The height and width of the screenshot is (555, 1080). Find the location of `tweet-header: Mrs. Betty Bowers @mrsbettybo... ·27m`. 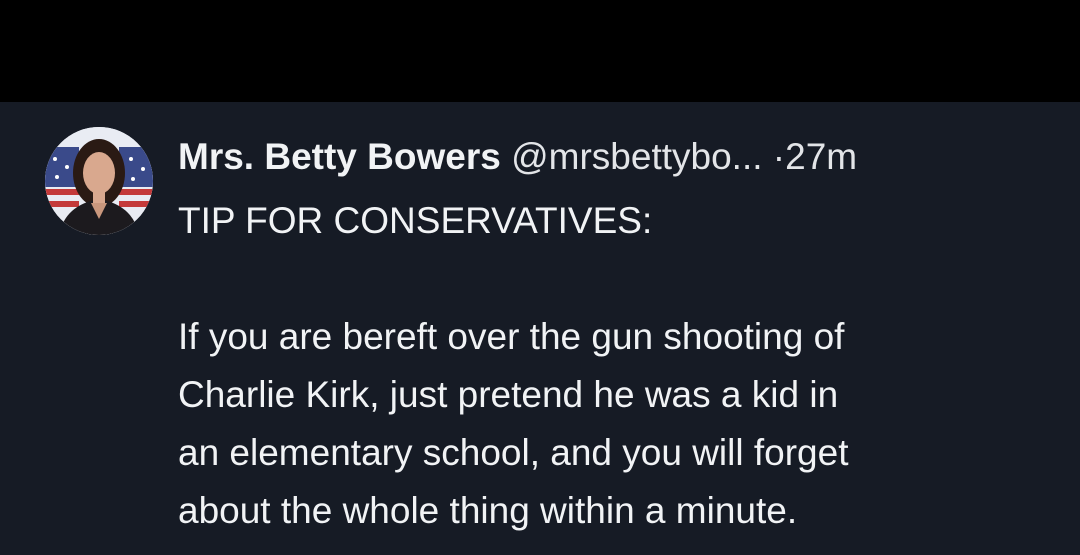

tweet-header: Mrs. Betty Bowers @mrsbettybo... ·27m is located at coordinates (618, 157).